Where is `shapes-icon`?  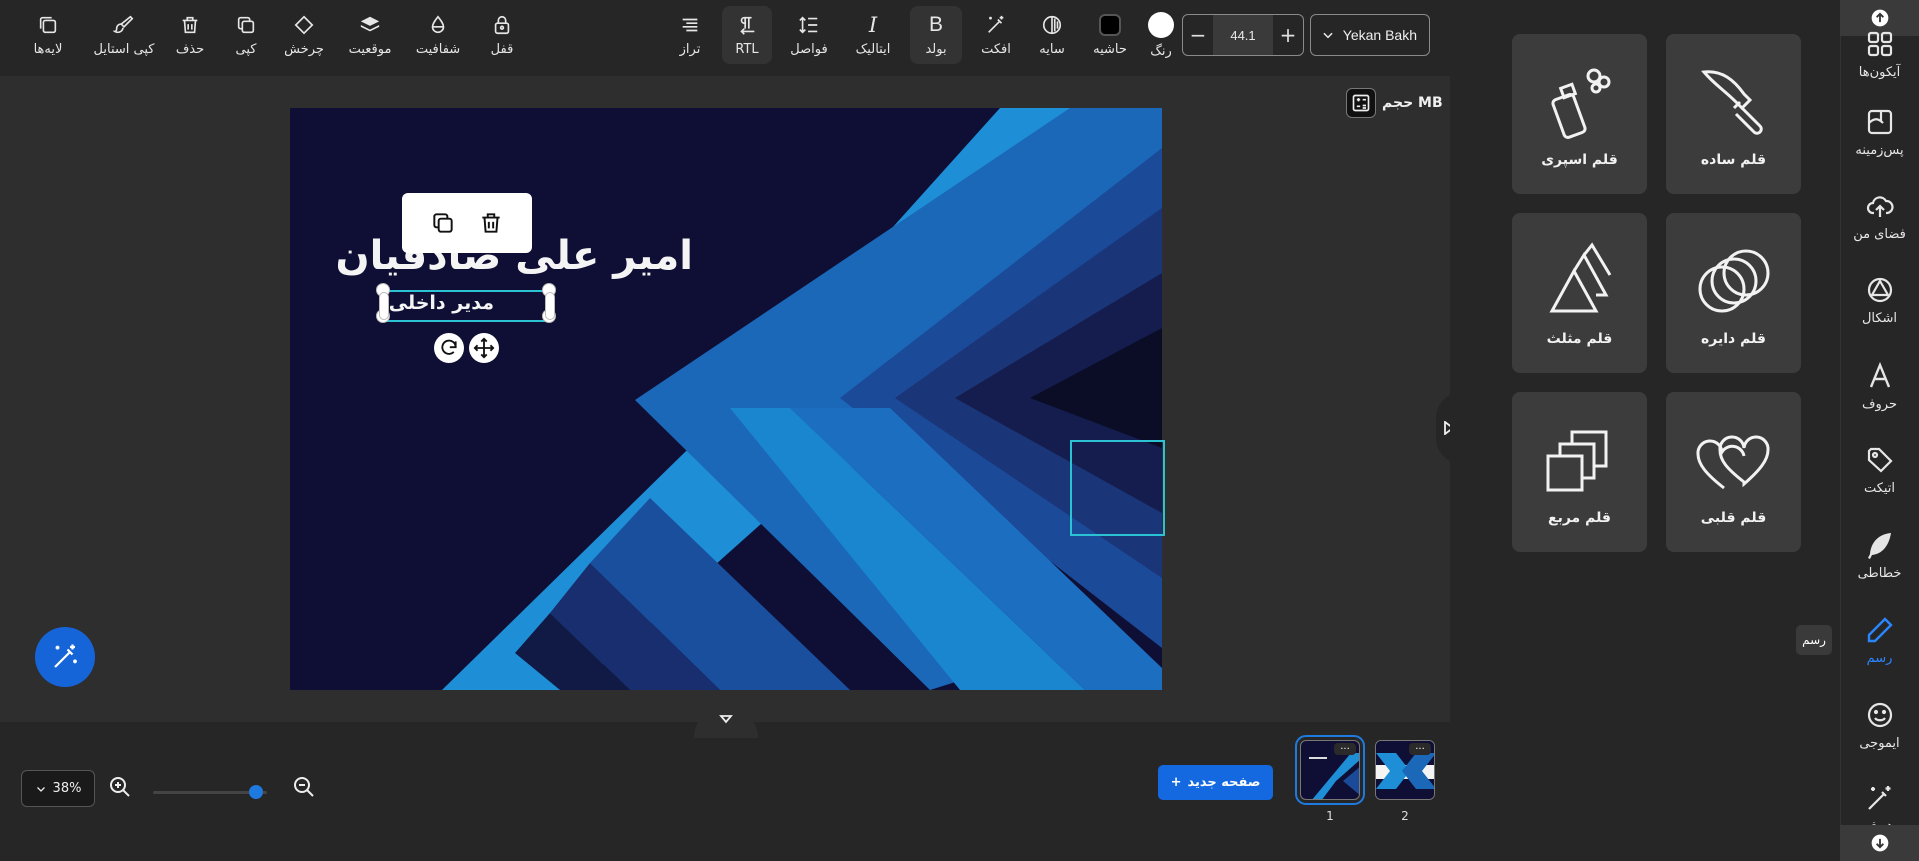
shapes-icon is located at coordinates (1879, 289).